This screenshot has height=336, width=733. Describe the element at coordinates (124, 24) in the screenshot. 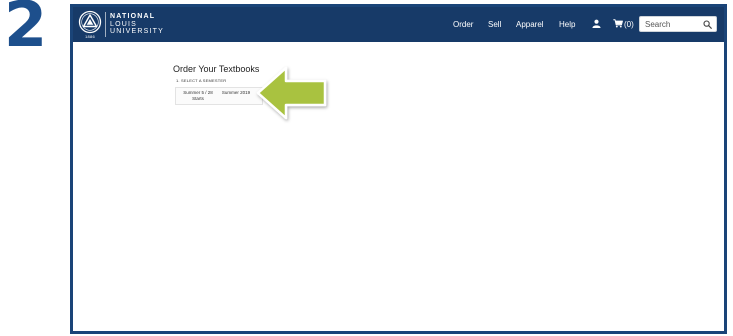

I see `brand-line-2: LOUIS` at that location.